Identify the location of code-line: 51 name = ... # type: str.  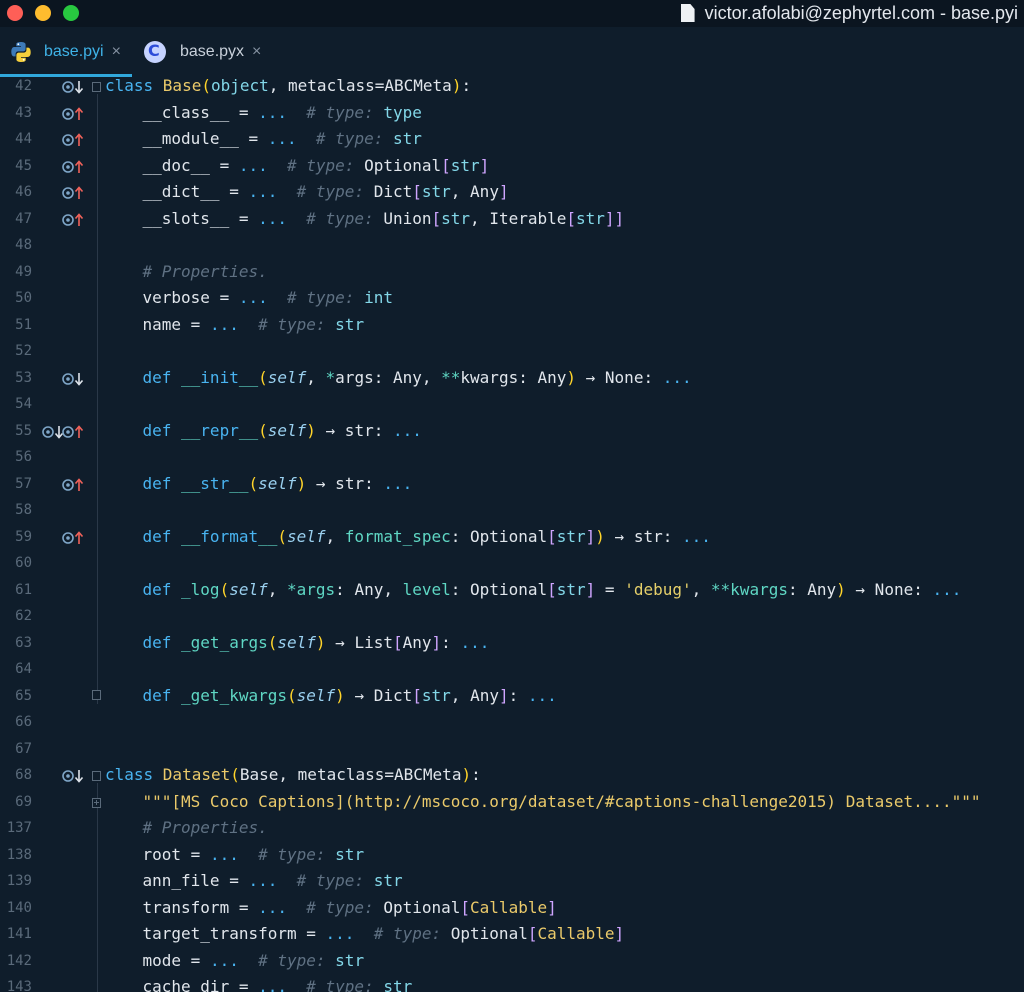
(512, 326).